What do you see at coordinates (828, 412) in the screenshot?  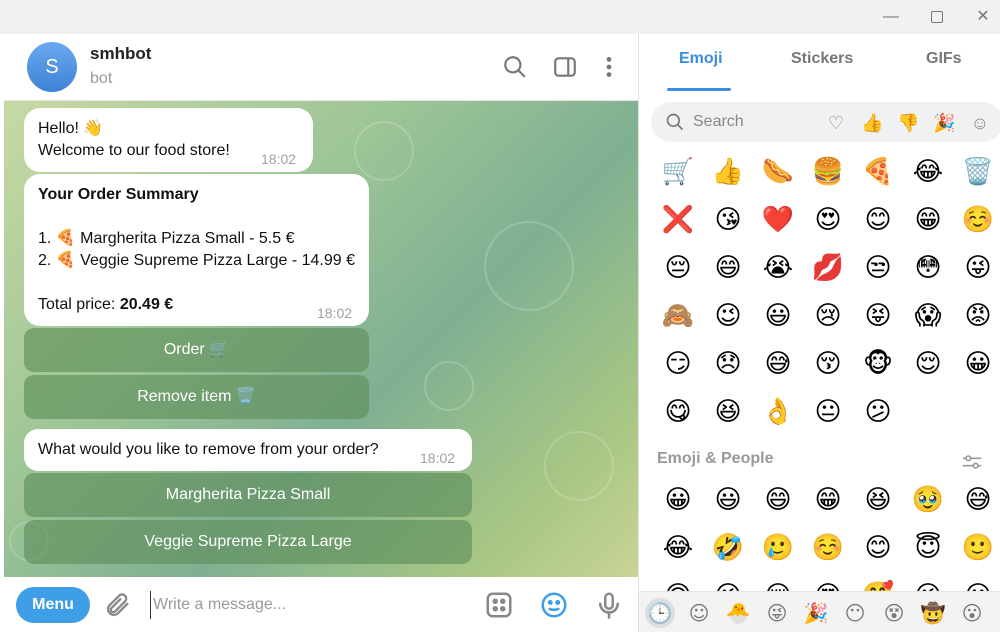 I see `emoji-item: 😐` at bounding box center [828, 412].